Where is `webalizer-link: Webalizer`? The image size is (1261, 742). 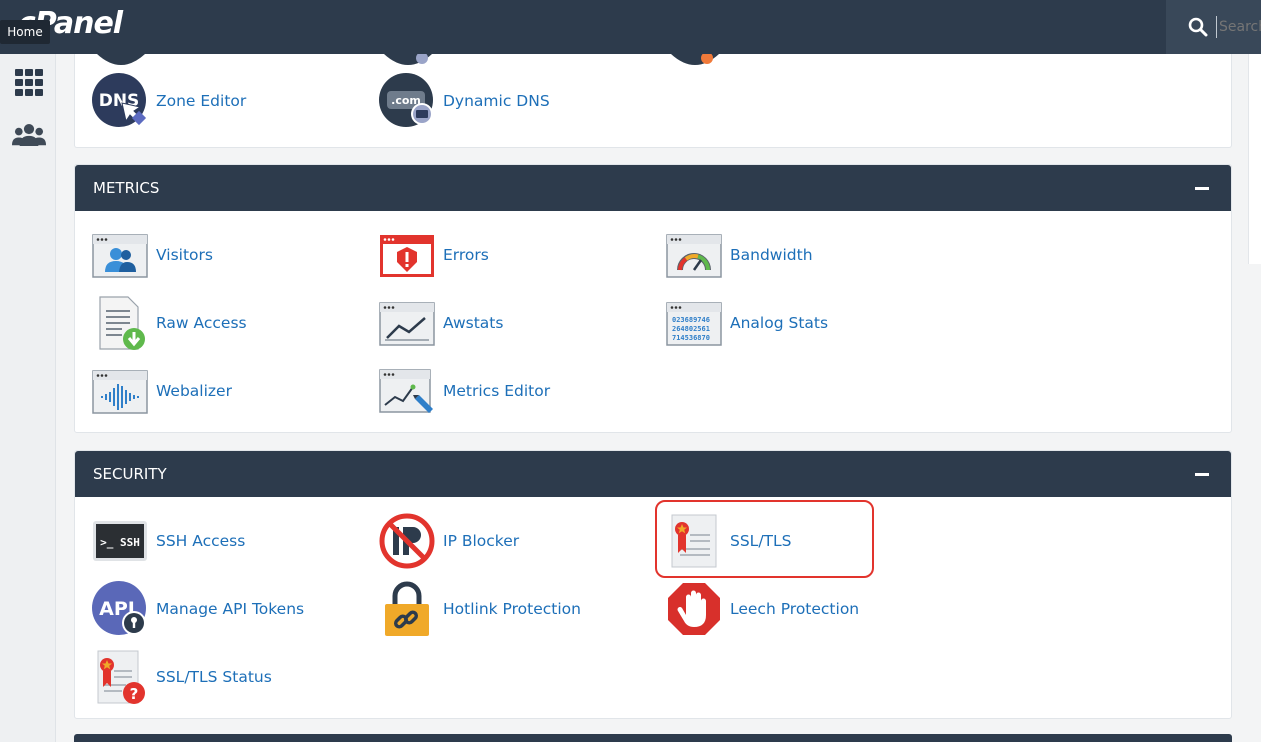
webalizer-link: Webalizer is located at coordinates (162, 391).